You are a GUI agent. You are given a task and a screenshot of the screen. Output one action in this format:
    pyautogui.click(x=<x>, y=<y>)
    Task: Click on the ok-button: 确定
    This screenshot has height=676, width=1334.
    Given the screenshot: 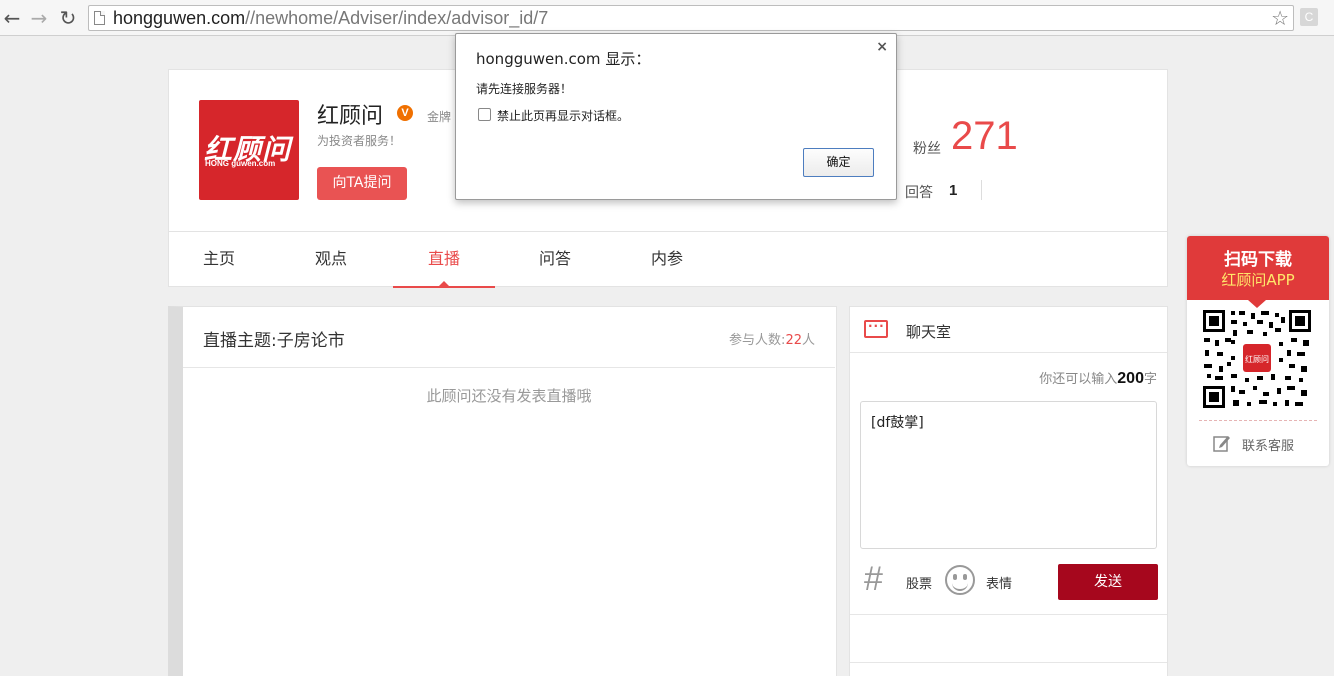 What is the action you would take?
    pyautogui.click(x=838, y=162)
    